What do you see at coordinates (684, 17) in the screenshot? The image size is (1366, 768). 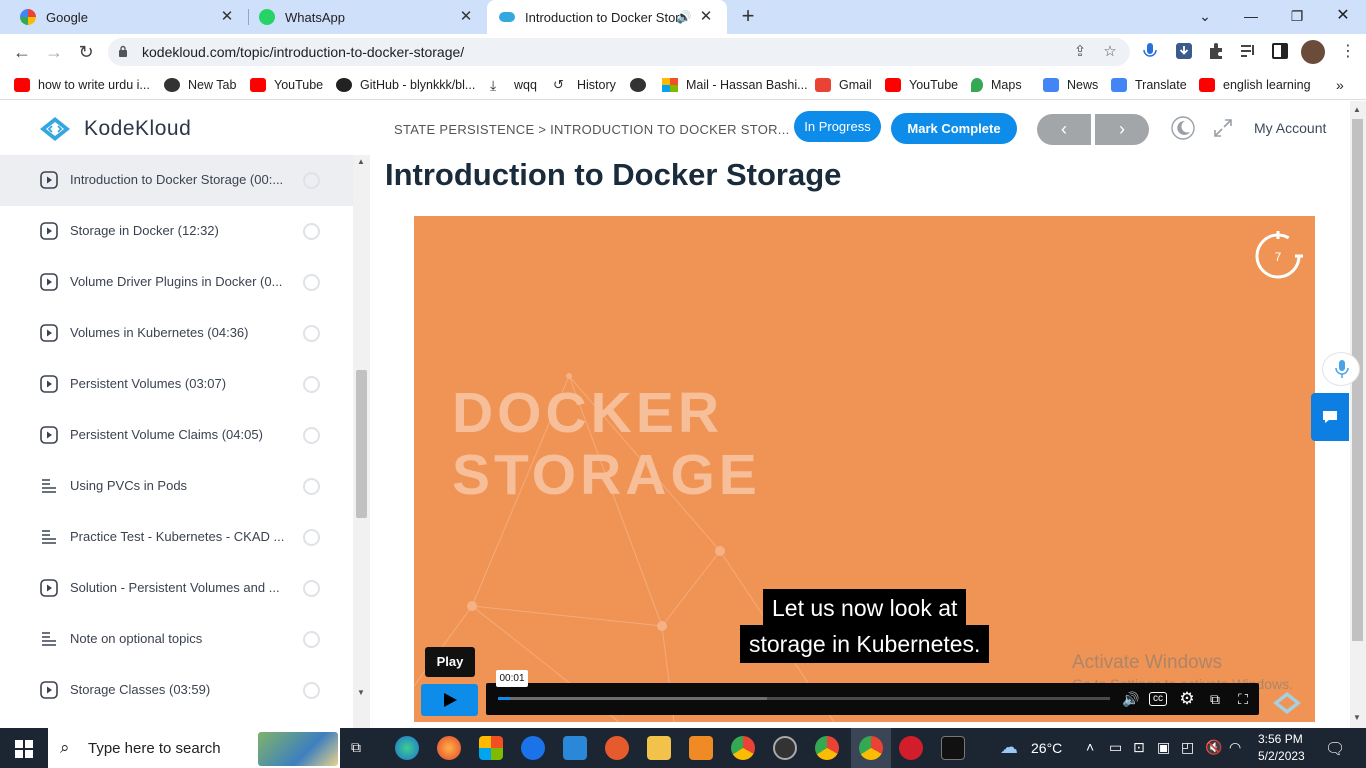 I see `speaker-mute-icon: 🔊` at bounding box center [684, 17].